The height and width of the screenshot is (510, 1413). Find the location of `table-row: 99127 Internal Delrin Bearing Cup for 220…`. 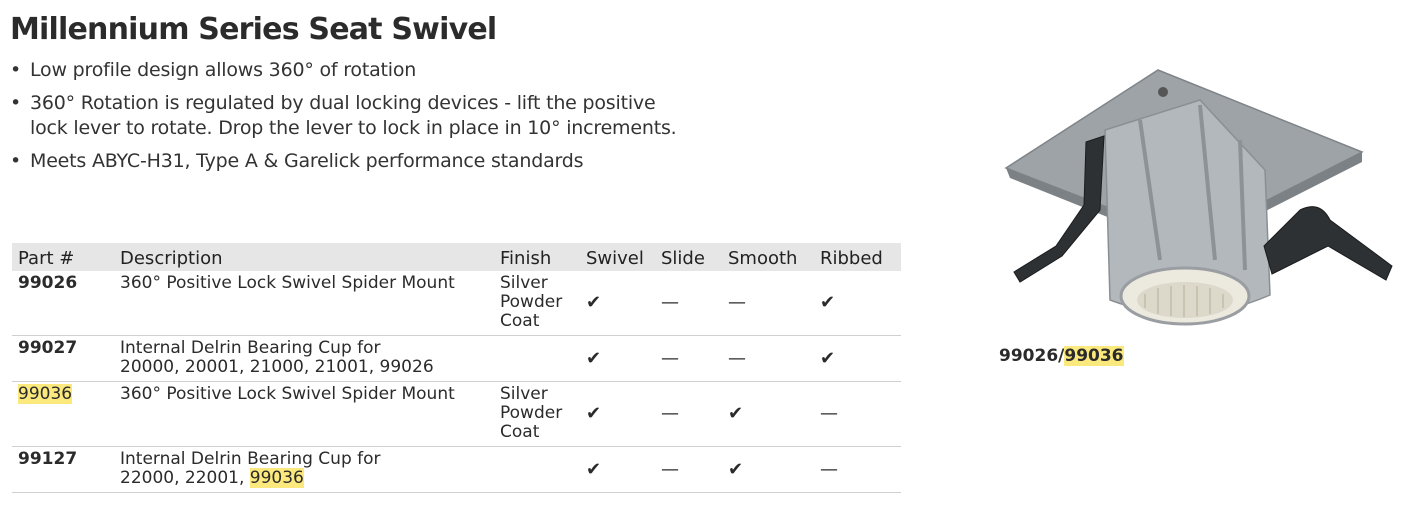

table-row: 99127 Internal Delrin Bearing Cup for 220… is located at coordinates (456, 469).